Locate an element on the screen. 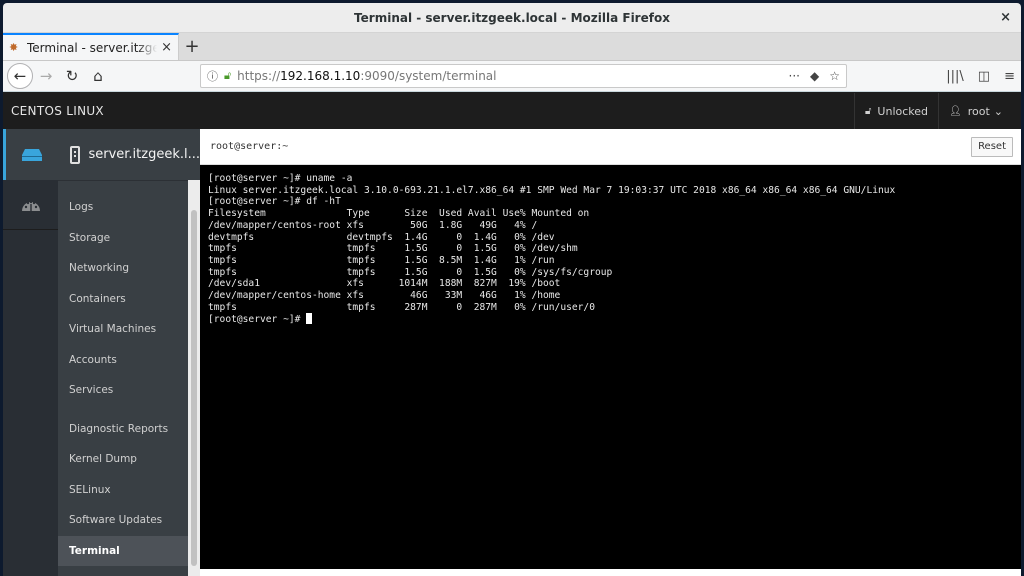 The image size is (1024, 576). library-icon: |||\ is located at coordinates (955, 76).